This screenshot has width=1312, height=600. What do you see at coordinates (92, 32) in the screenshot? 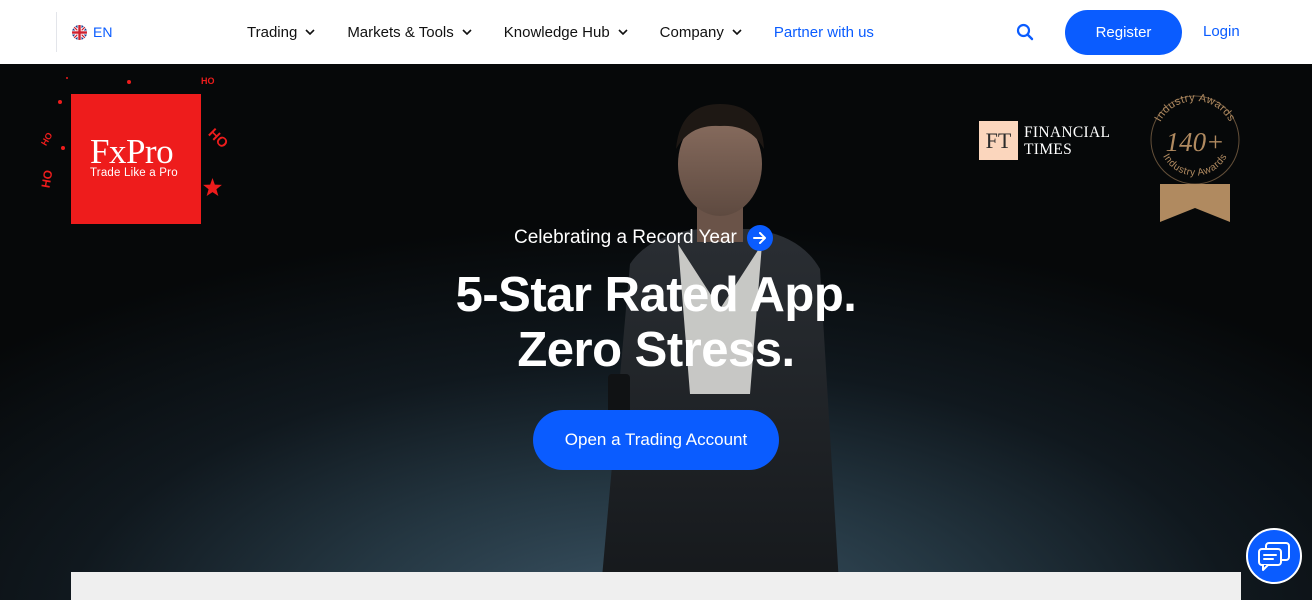
I see `language-selector: EN` at bounding box center [92, 32].